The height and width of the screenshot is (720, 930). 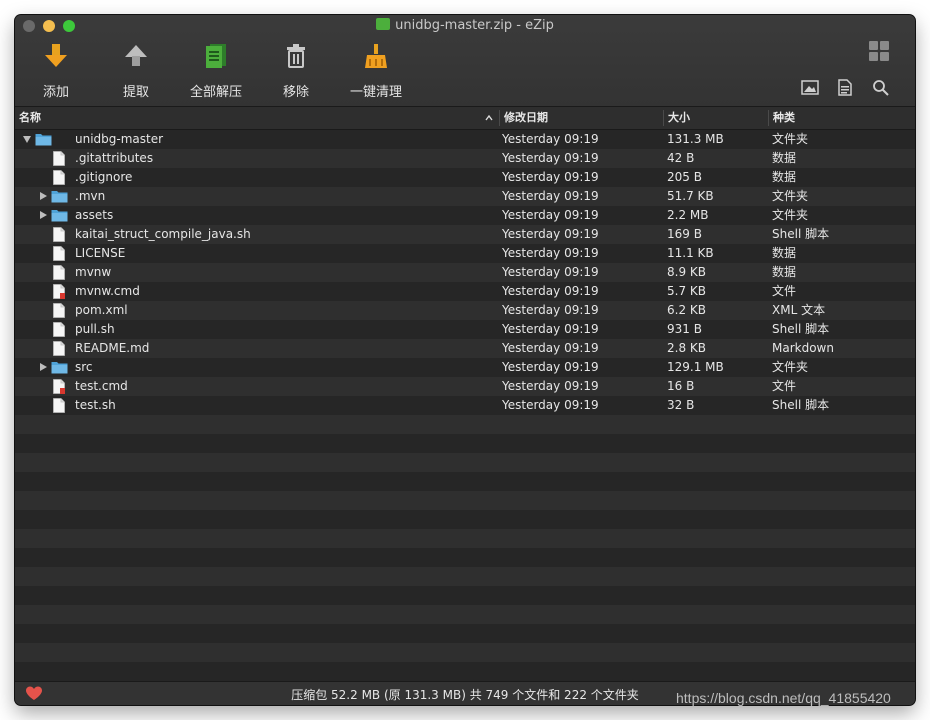 I want to click on file-row: README.md Yesterday 09:19 2.8 KB Markdown, so click(x=465, y=348).